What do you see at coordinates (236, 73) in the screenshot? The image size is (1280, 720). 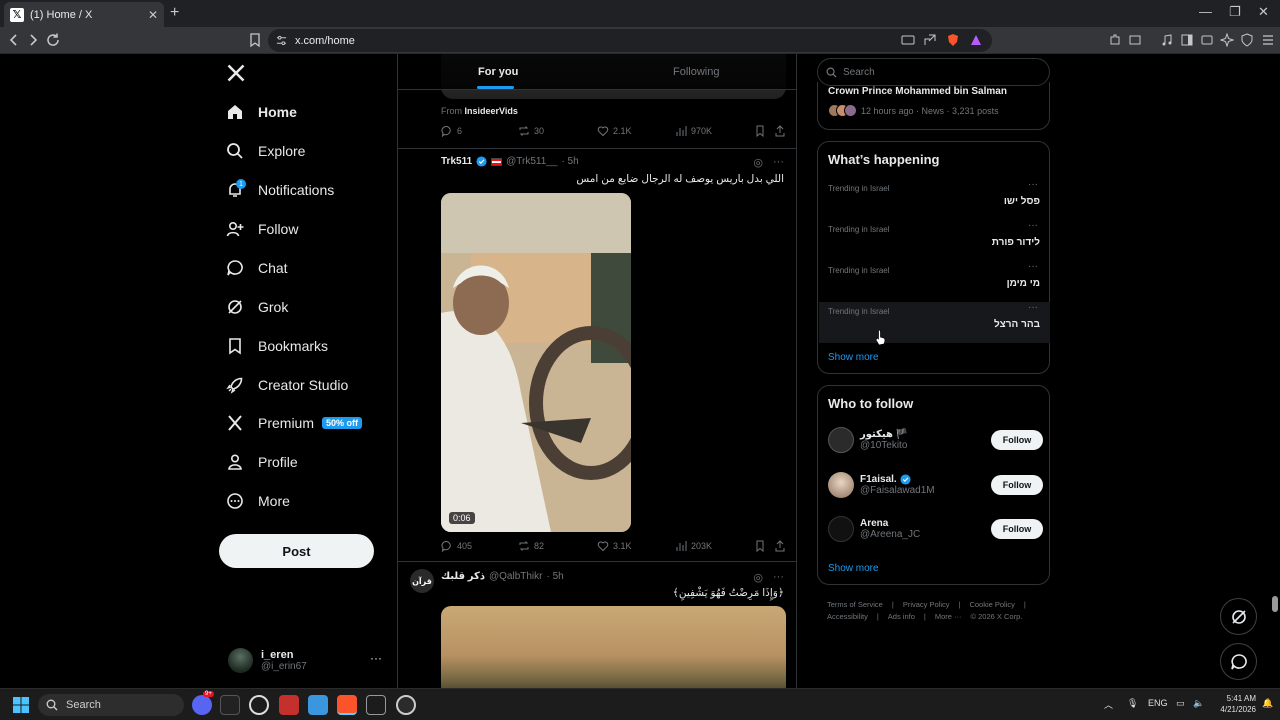 I see `x-logo-icon` at bounding box center [236, 73].